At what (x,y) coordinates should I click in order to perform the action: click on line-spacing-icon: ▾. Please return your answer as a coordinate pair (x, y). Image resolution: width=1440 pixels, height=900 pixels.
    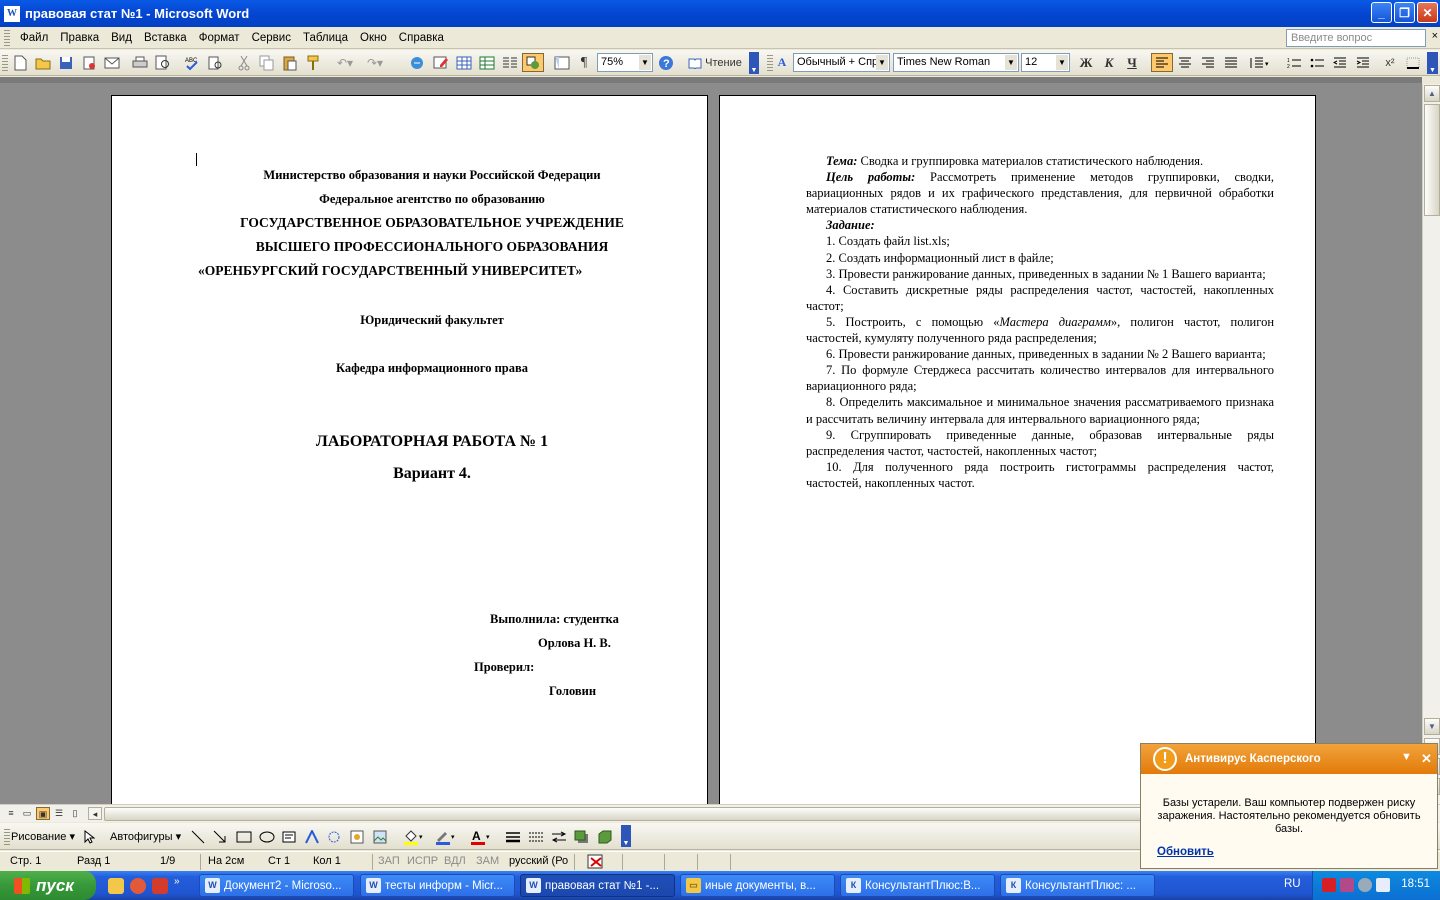
    Looking at the image, I should click on (1259, 62).